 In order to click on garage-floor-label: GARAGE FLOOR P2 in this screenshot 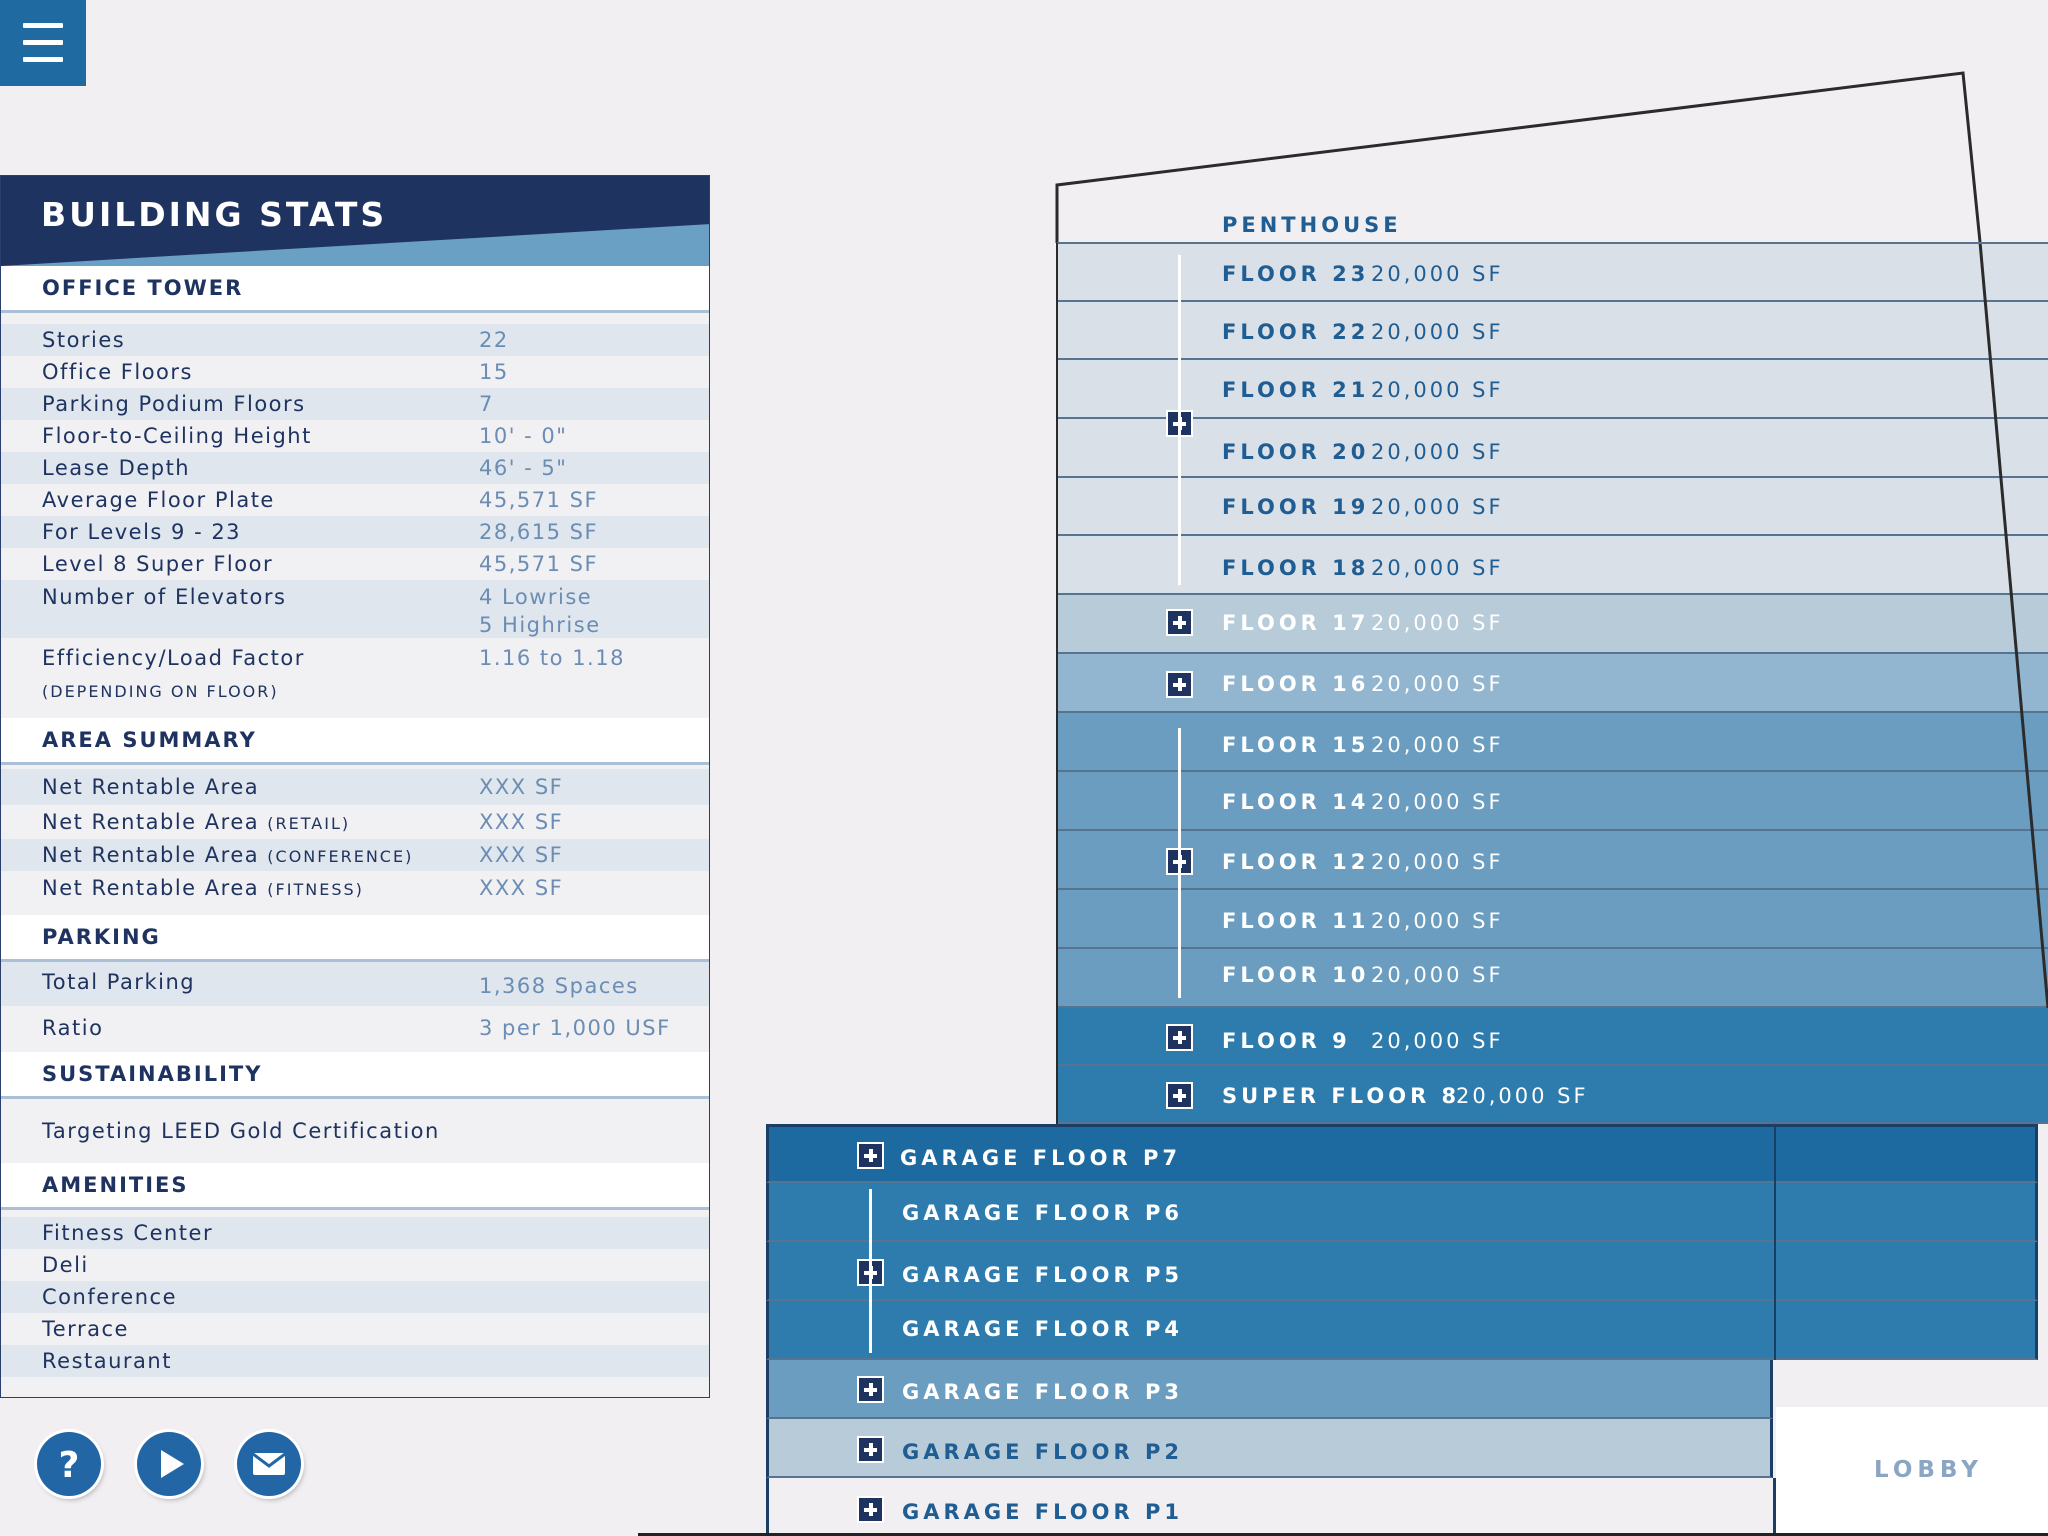, I will do `click(1042, 1452)`.